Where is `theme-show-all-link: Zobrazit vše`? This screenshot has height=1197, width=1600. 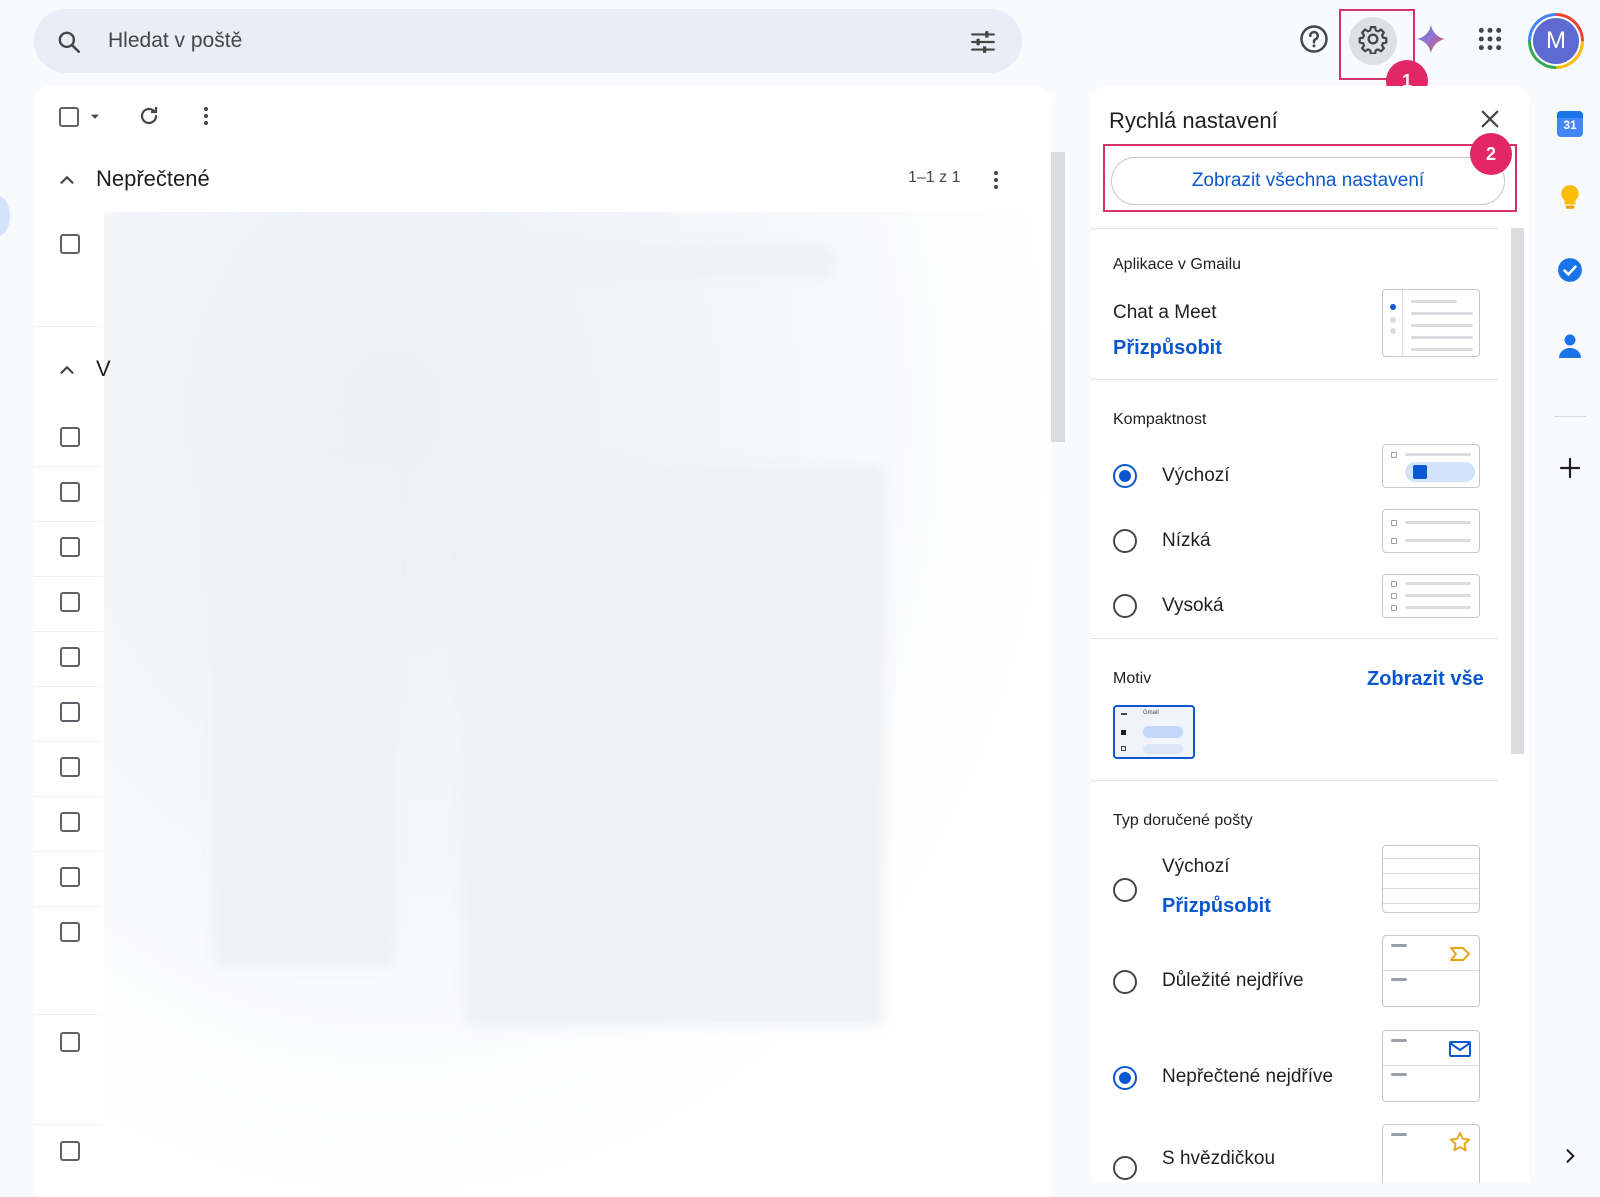 theme-show-all-link: Zobrazit vše is located at coordinates (1425, 679).